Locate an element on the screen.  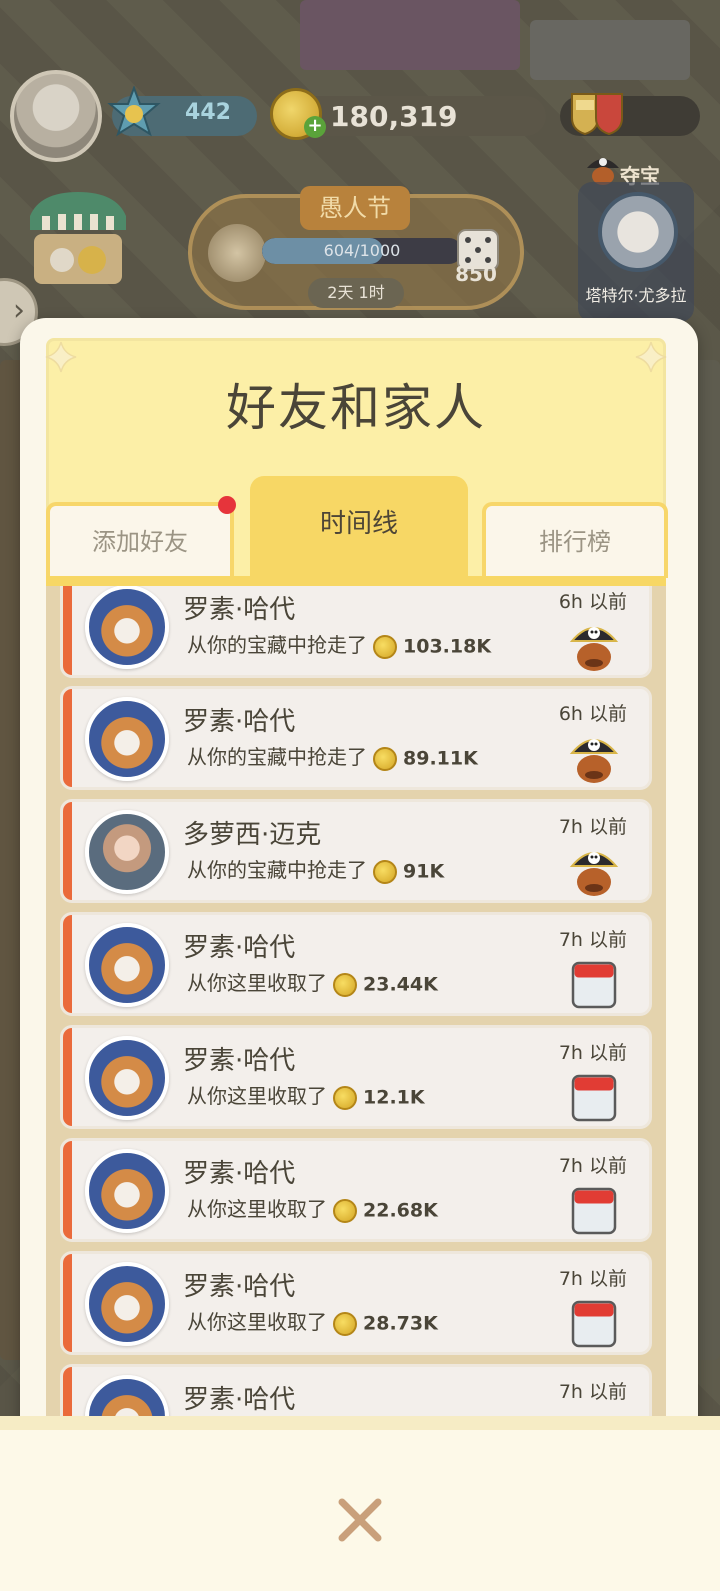
coin-amount: 23.44K is located at coordinates (400, 984).